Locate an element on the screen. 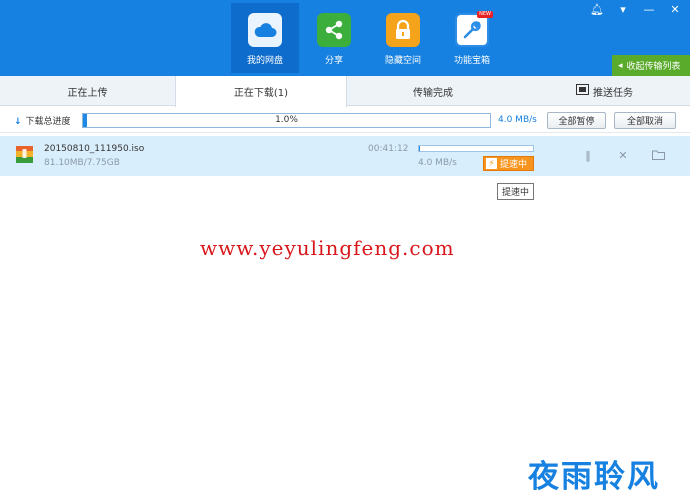 The height and width of the screenshot is (498, 690). tab-label: 推送任务 is located at coordinates (613, 93).